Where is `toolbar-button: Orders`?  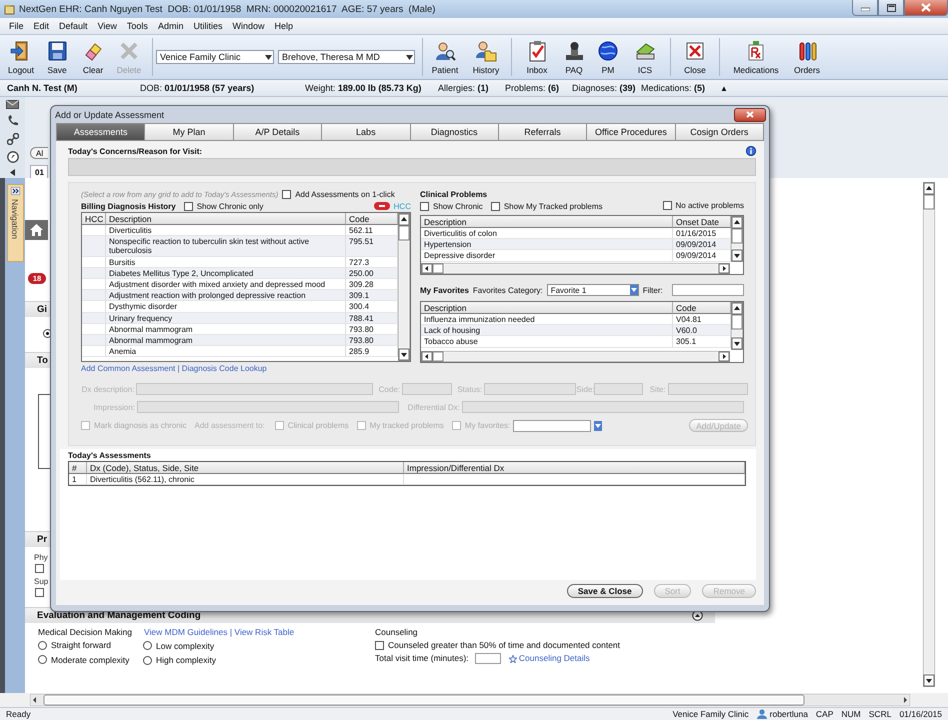
toolbar-button: Orders is located at coordinates (807, 57).